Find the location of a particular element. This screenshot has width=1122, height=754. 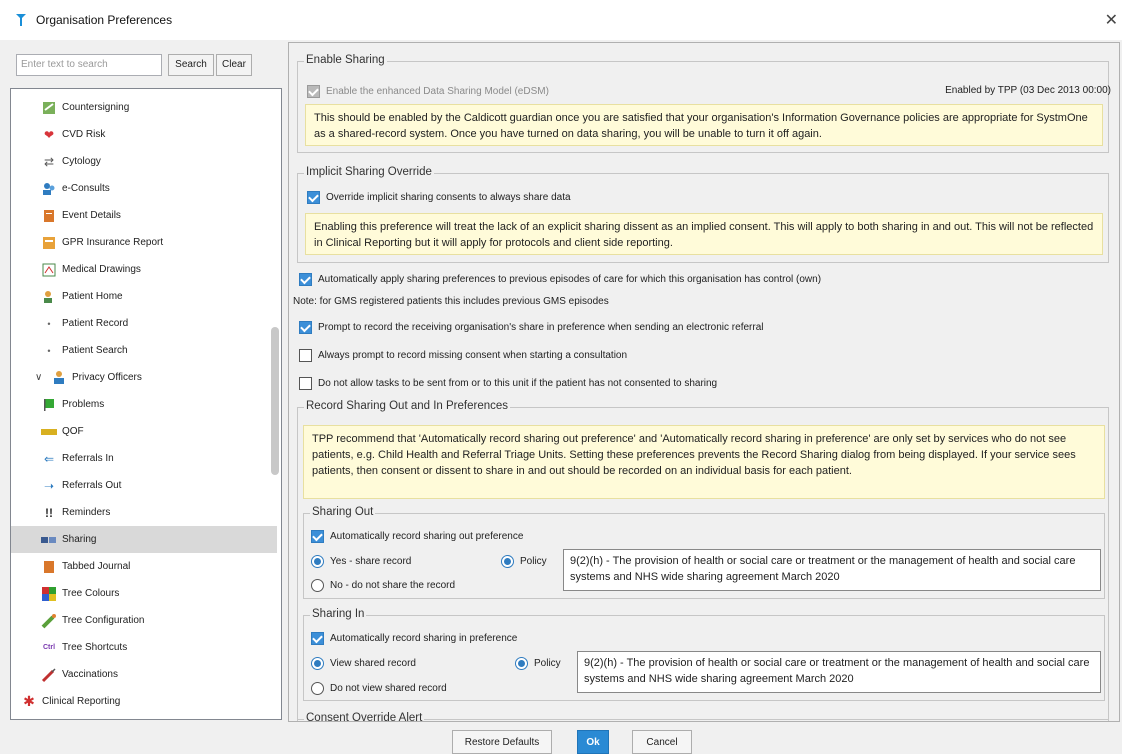

sharing-in-auto-checkbox is located at coordinates (317, 638).